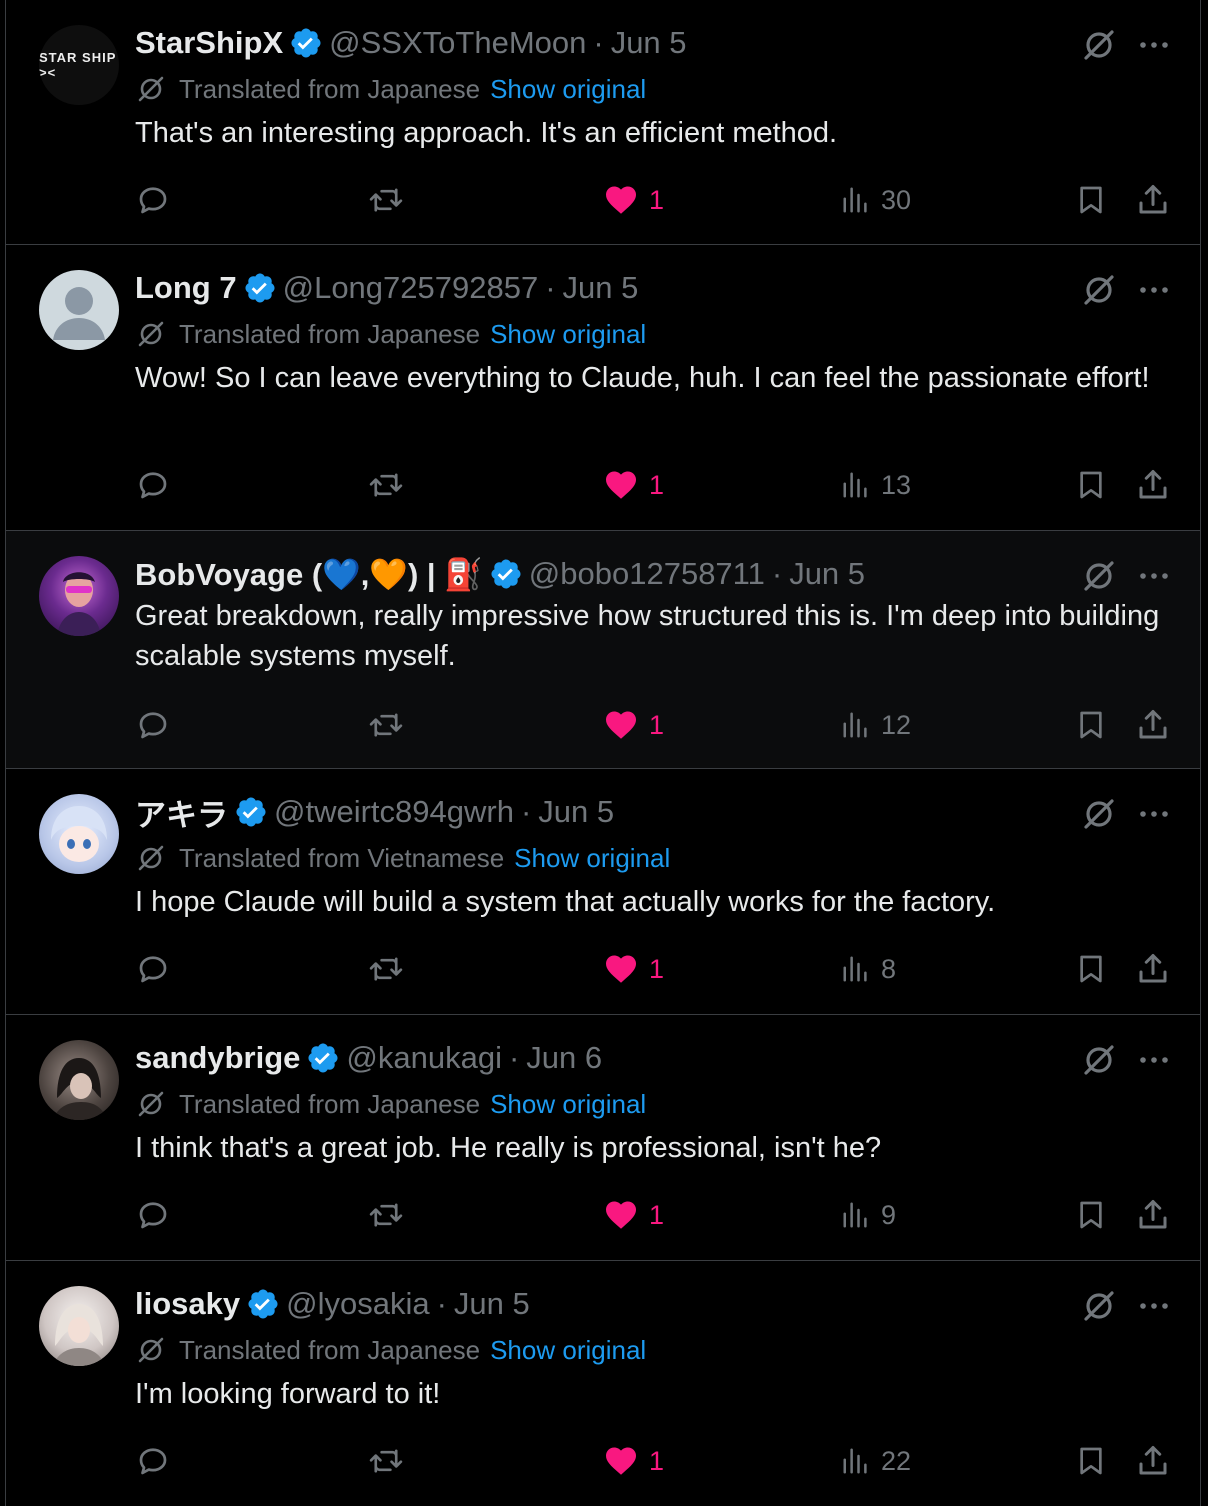 The width and height of the screenshot is (1208, 1506). I want to click on view-count: 13, so click(896, 484).